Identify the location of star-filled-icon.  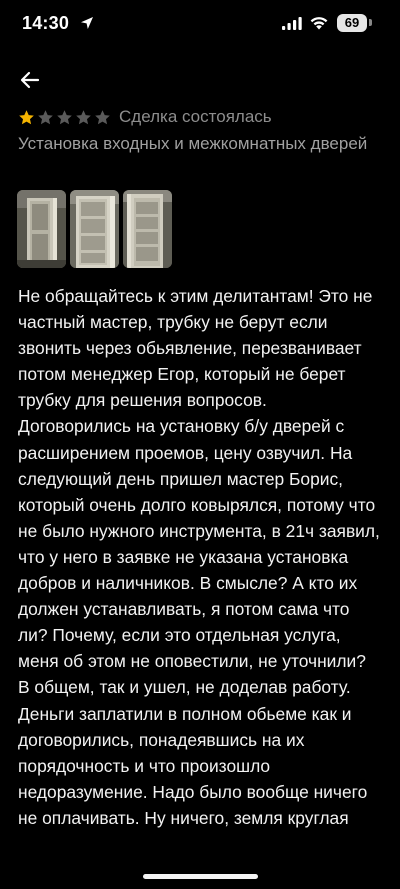
(26, 116).